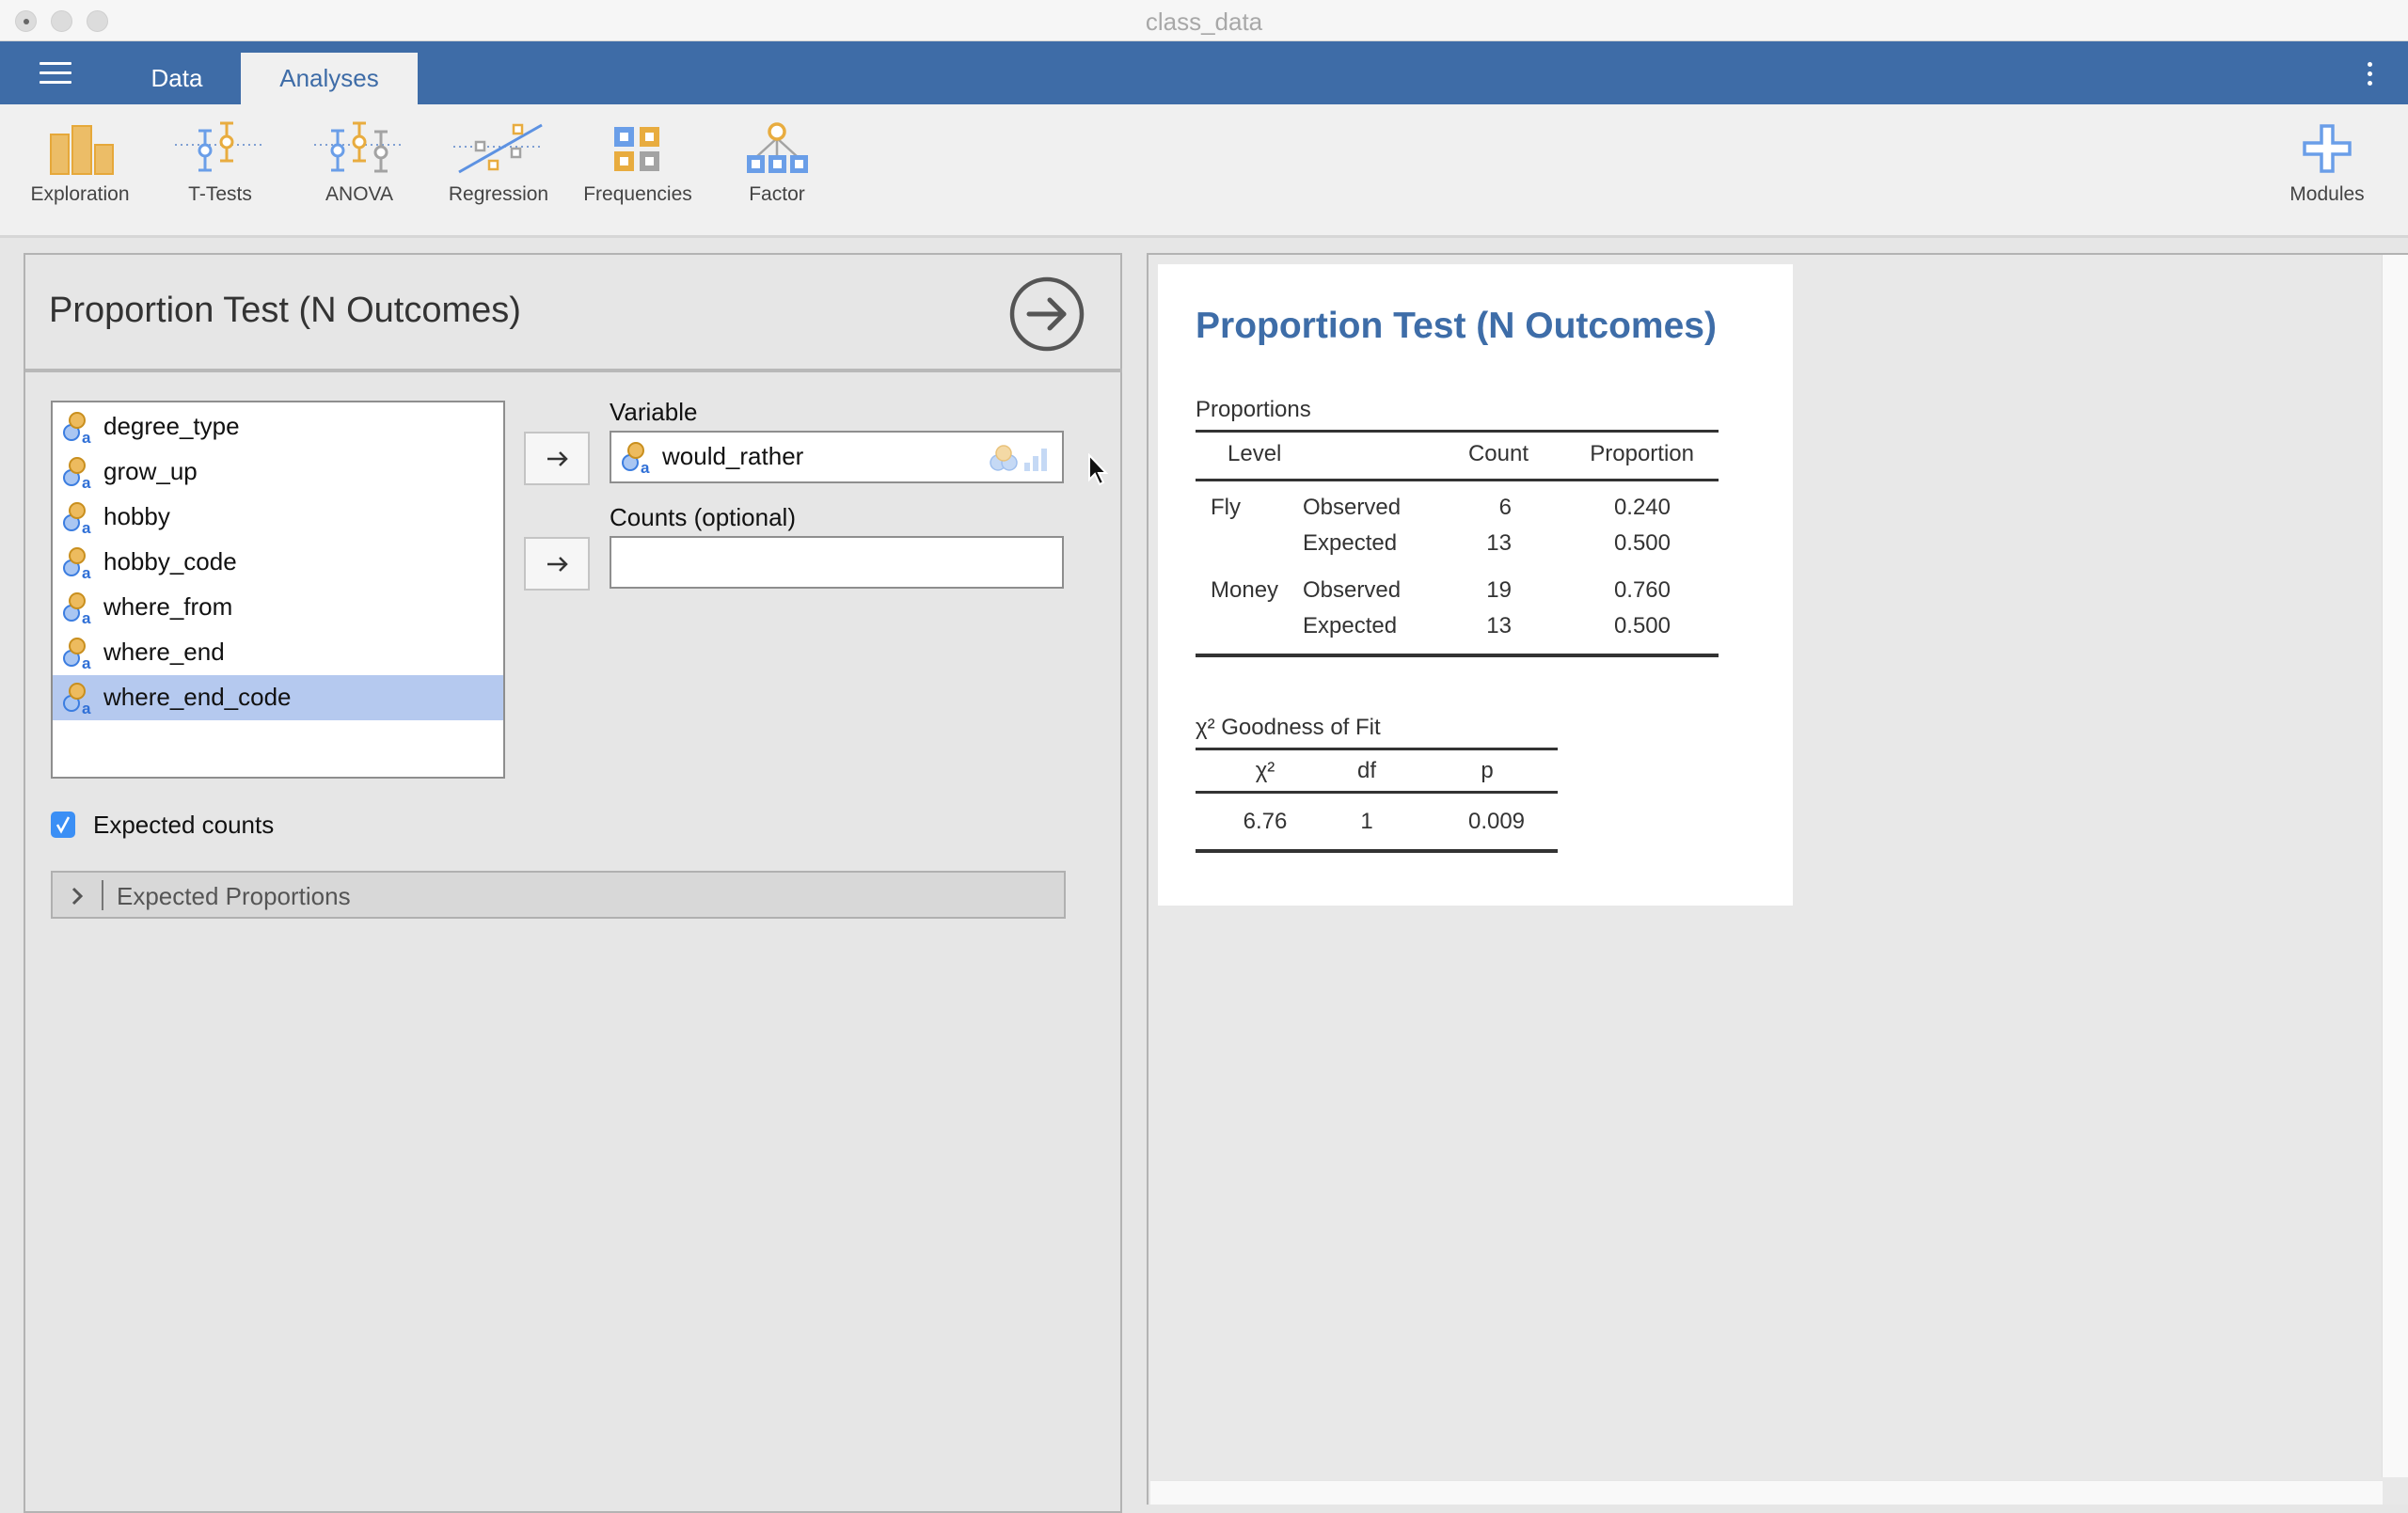  Describe the element at coordinates (777, 194) in the screenshot. I see `toolbar-factor-label: Factor` at that location.